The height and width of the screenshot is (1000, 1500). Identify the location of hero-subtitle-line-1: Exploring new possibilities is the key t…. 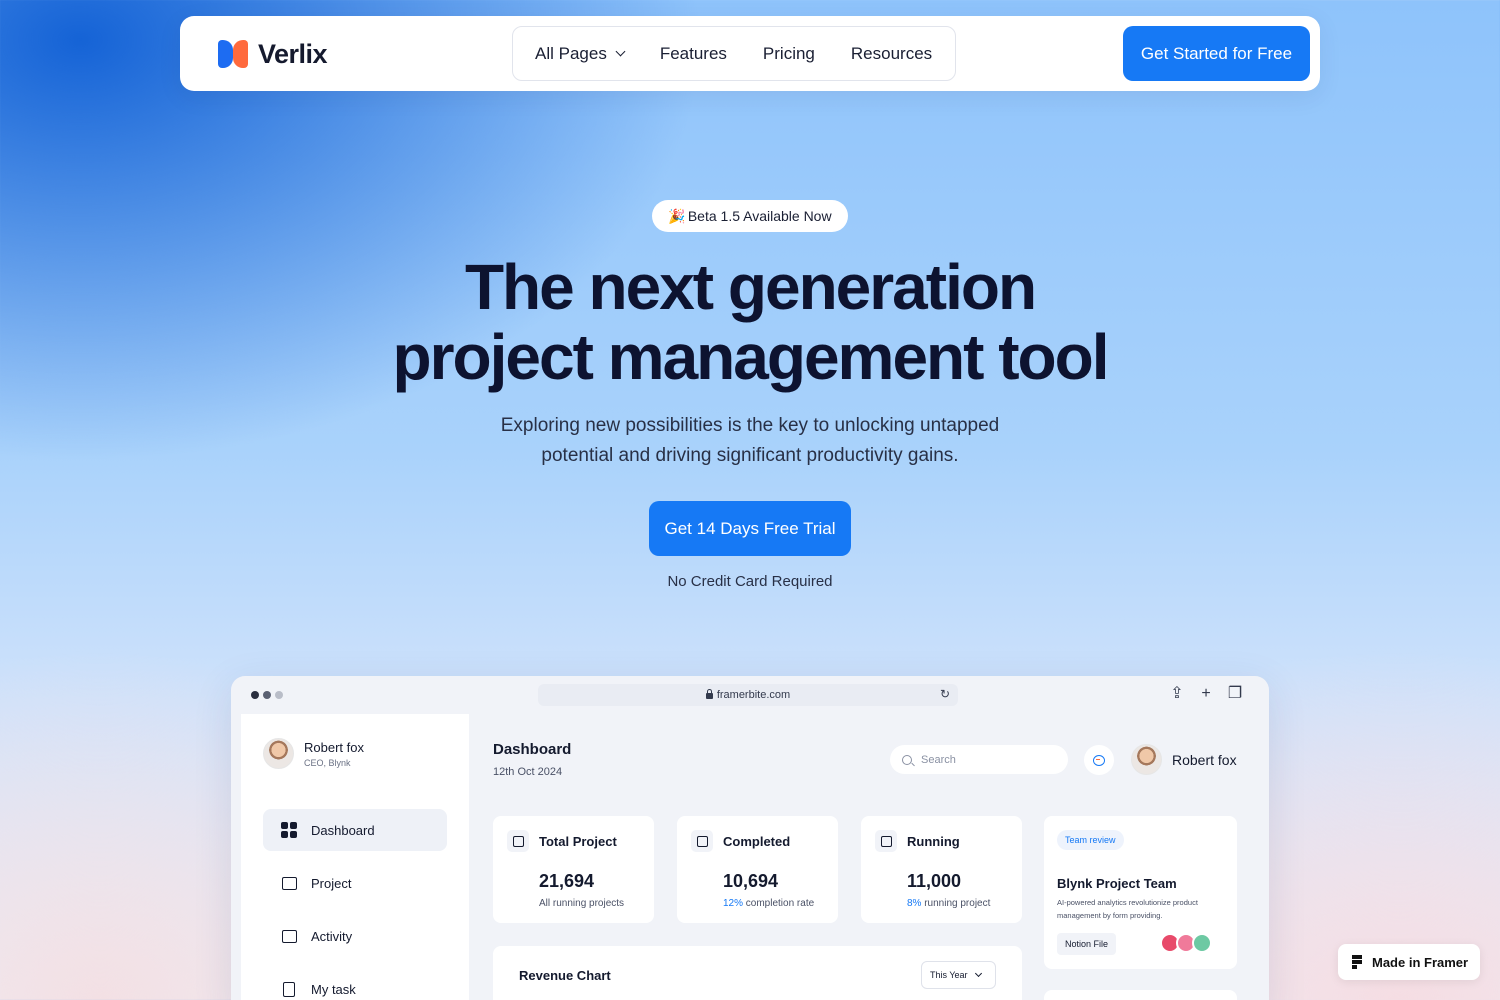
(750, 425).